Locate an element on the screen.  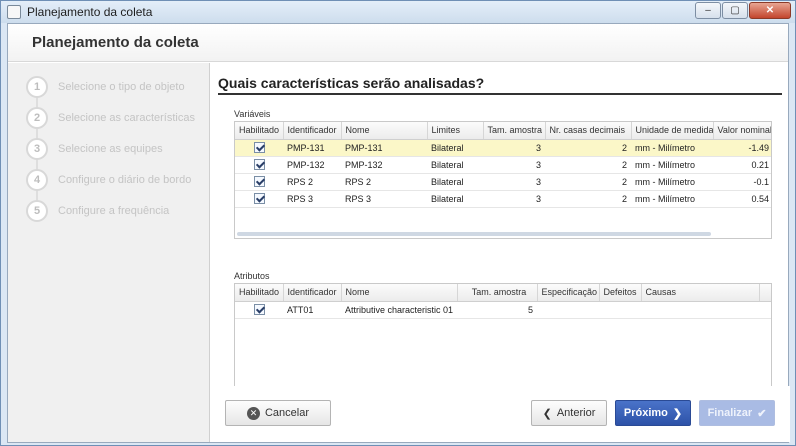
name-cell: RPS 2 is located at coordinates (384, 182).